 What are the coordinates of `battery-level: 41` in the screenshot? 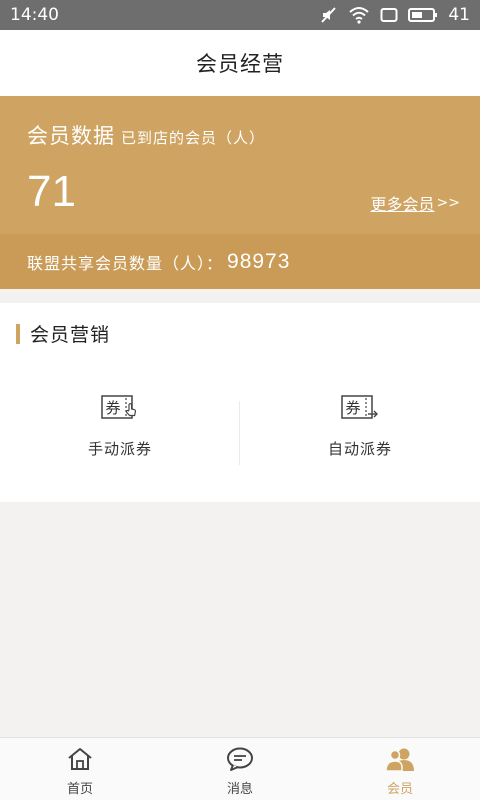 It's located at (459, 15).